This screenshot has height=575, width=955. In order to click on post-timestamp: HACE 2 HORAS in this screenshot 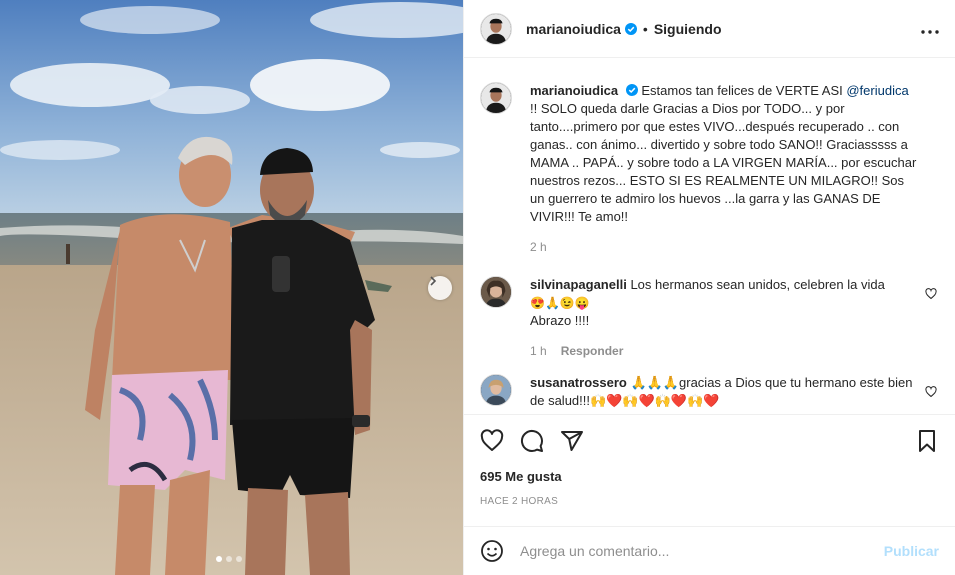, I will do `click(709, 501)`.